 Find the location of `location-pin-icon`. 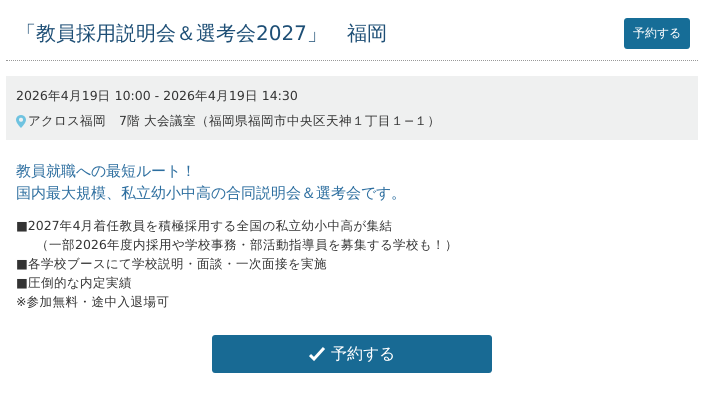

location-pin-icon is located at coordinates (21, 121).